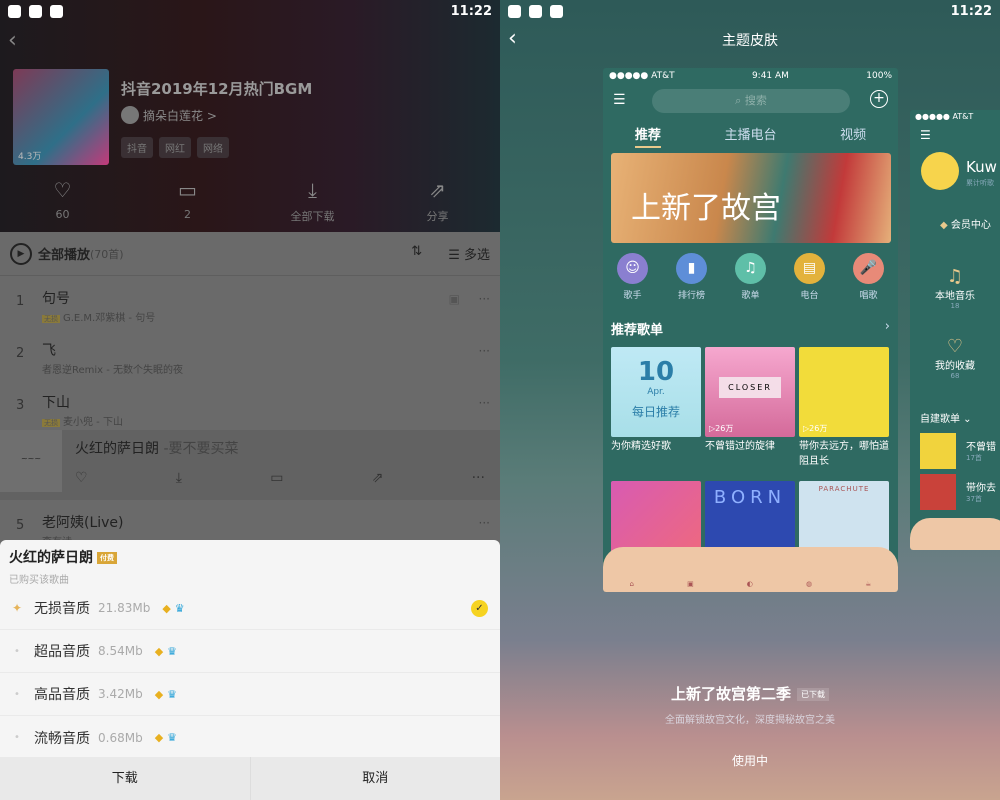  What do you see at coordinates (175, 147) in the screenshot?
I see `tag: 网红` at bounding box center [175, 147].